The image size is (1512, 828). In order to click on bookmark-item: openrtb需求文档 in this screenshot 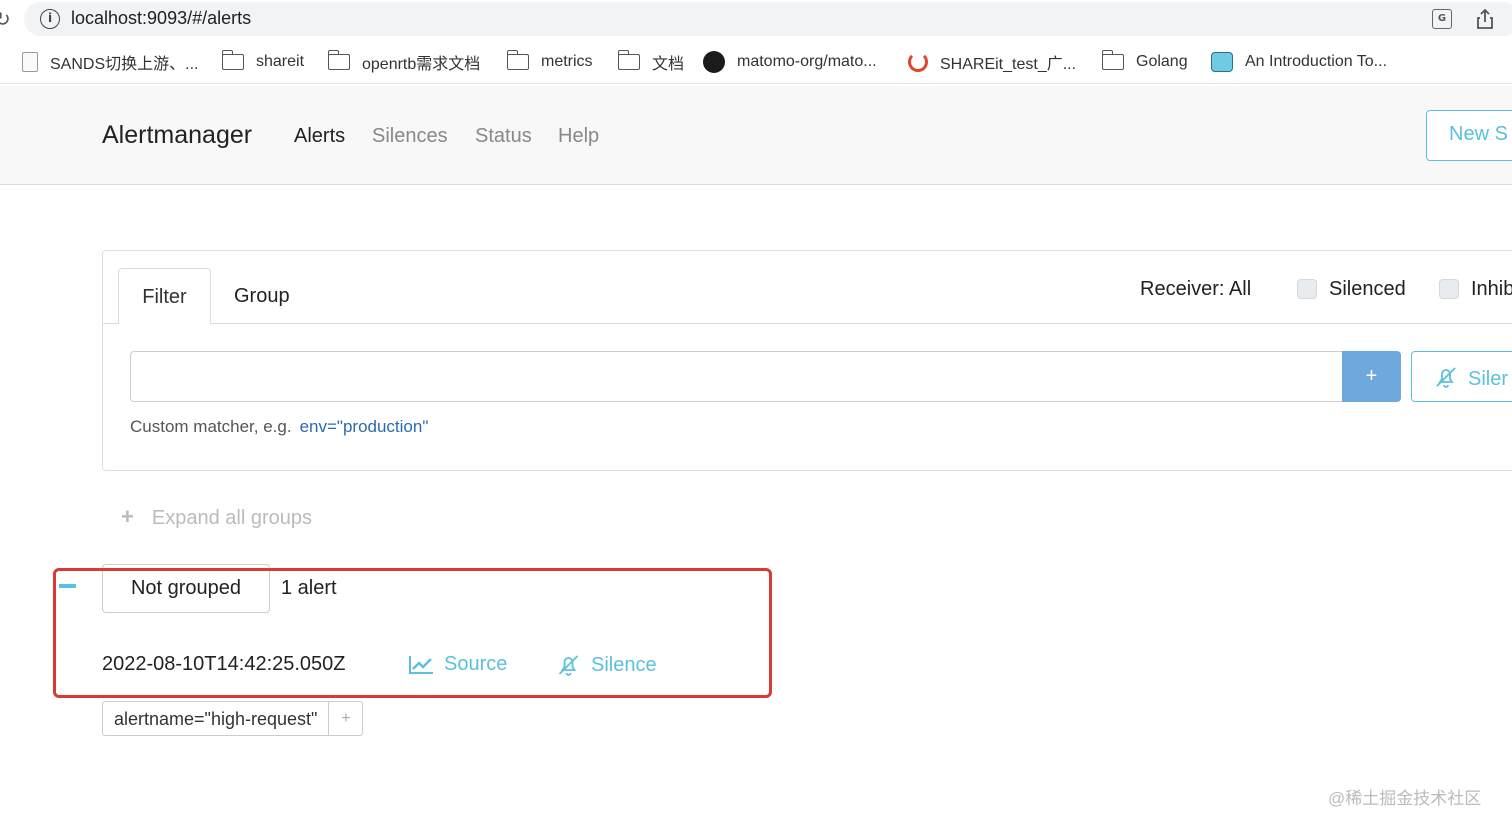, I will do `click(404, 61)`.